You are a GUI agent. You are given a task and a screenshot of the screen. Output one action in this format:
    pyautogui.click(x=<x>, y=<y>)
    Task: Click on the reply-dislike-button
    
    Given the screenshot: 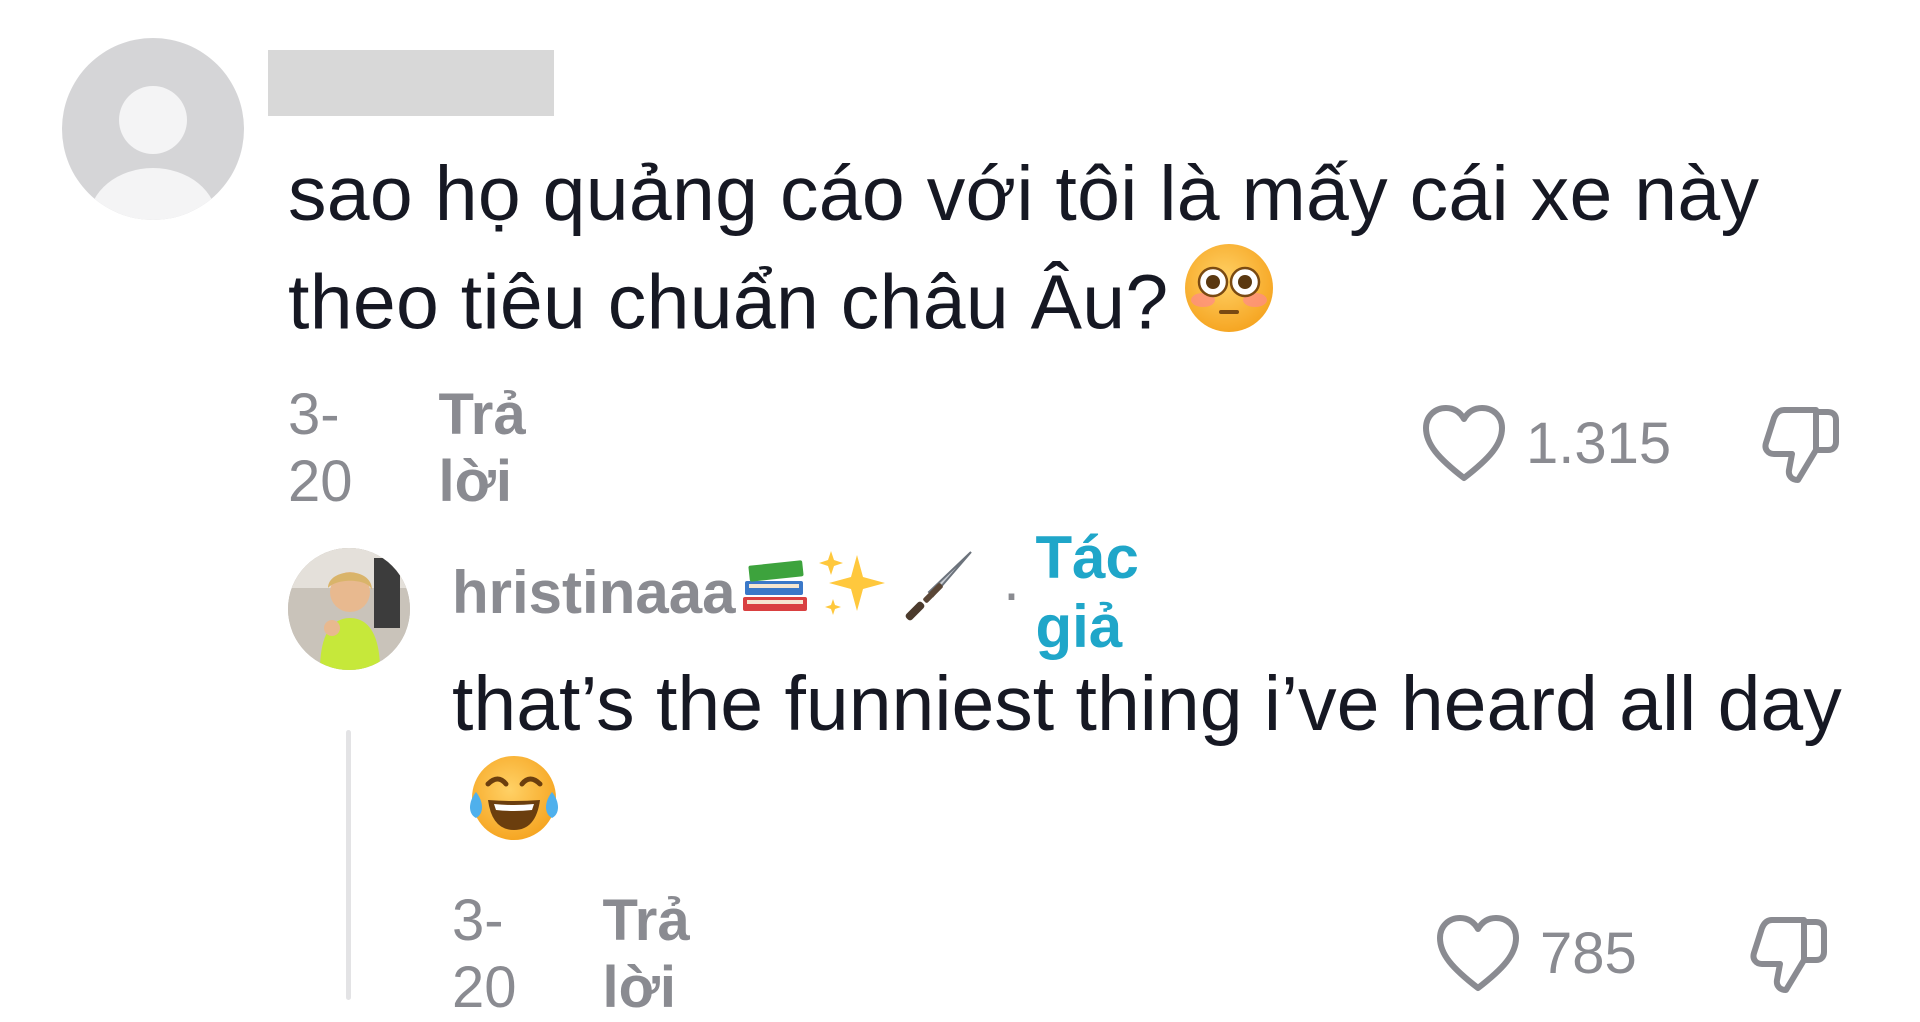 What is the action you would take?
    pyautogui.click(x=1788, y=956)
    